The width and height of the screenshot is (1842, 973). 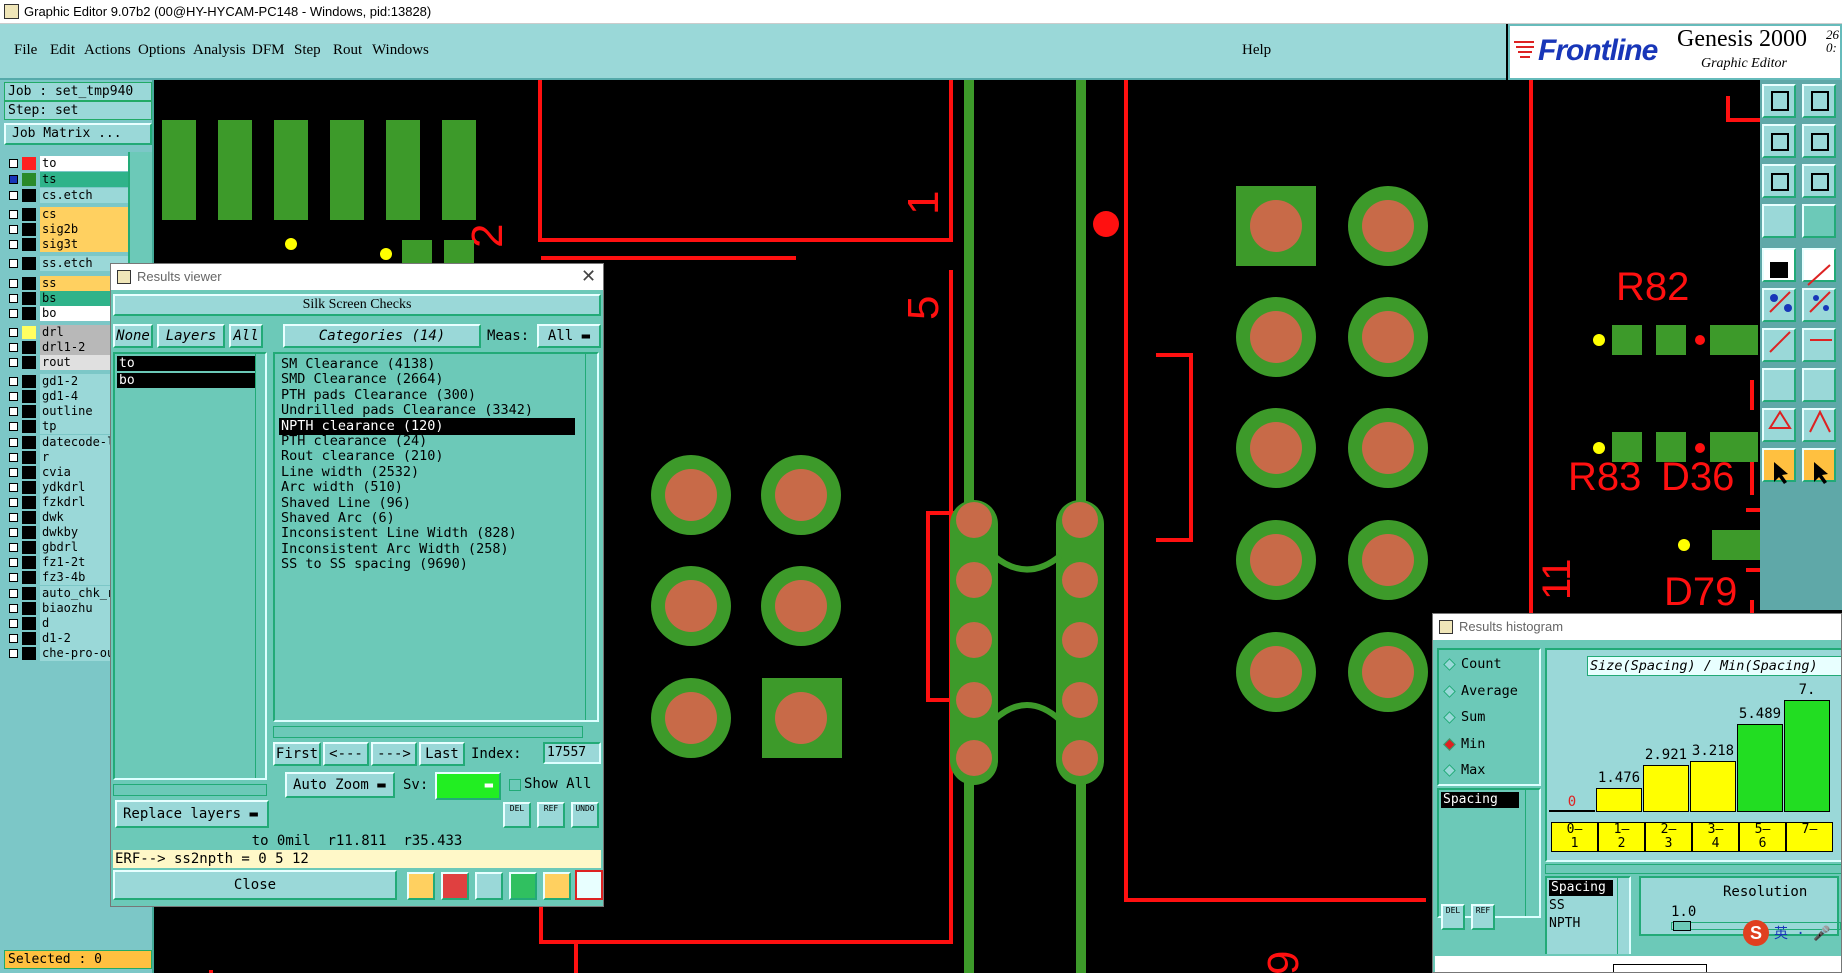 What do you see at coordinates (192, 814) in the screenshot?
I see `replace-layers-button: Replace layers ▬` at bounding box center [192, 814].